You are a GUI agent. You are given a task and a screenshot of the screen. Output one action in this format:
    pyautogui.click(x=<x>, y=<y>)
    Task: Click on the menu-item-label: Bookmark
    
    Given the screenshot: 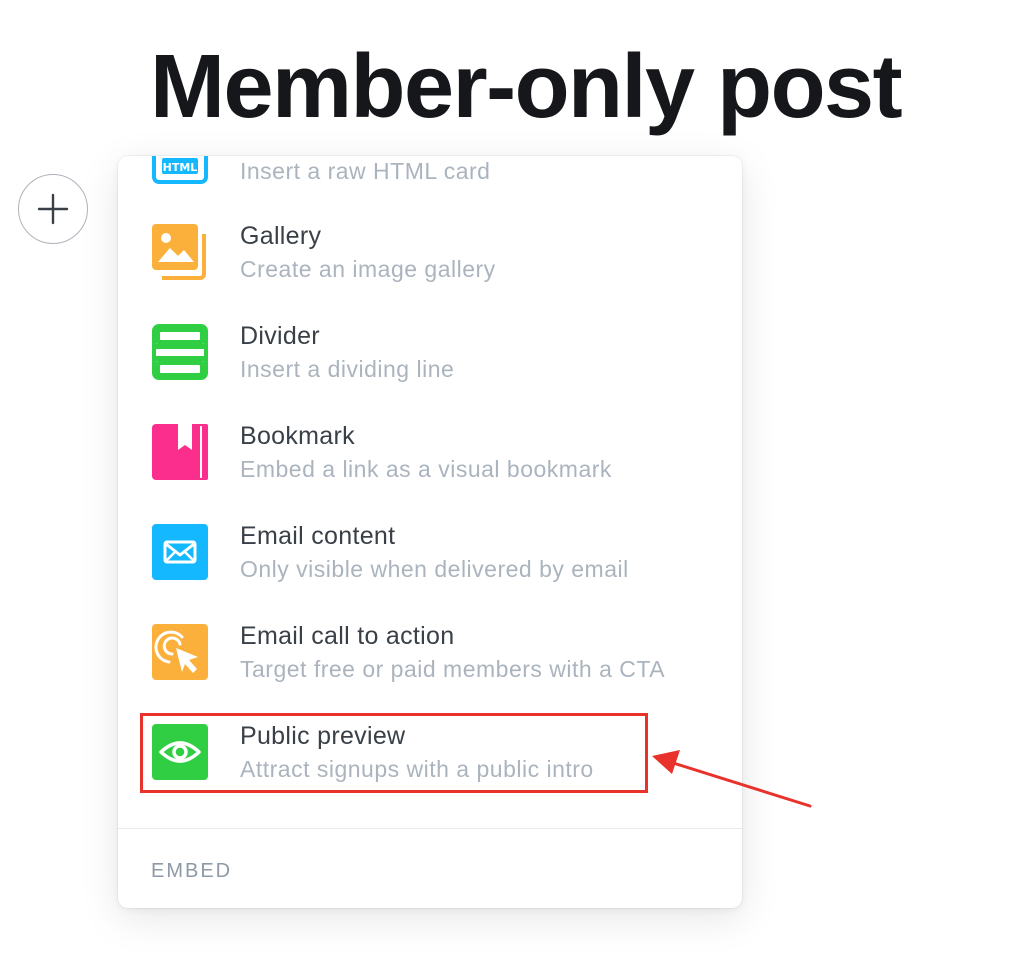 What is the action you would take?
    pyautogui.click(x=297, y=436)
    